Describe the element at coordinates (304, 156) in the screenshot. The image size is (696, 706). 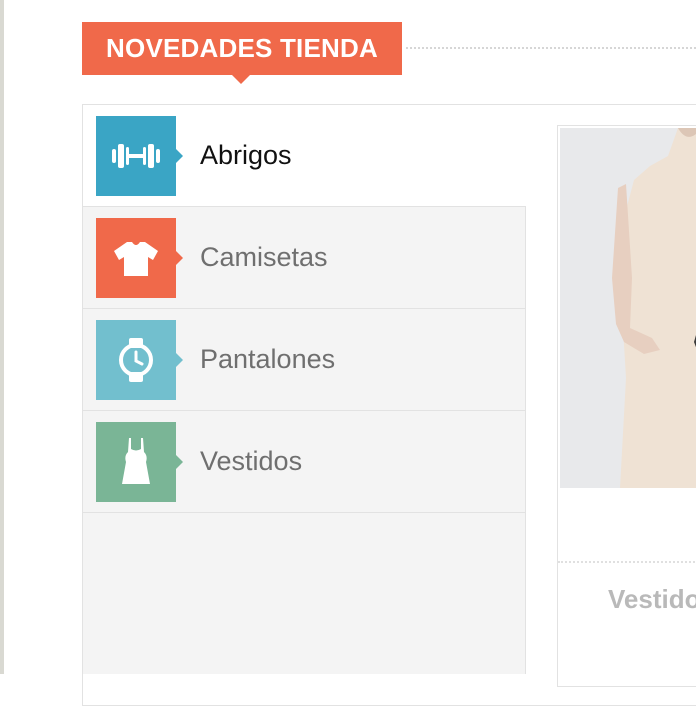
I see `tab-abrigos: Abrigos` at that location.